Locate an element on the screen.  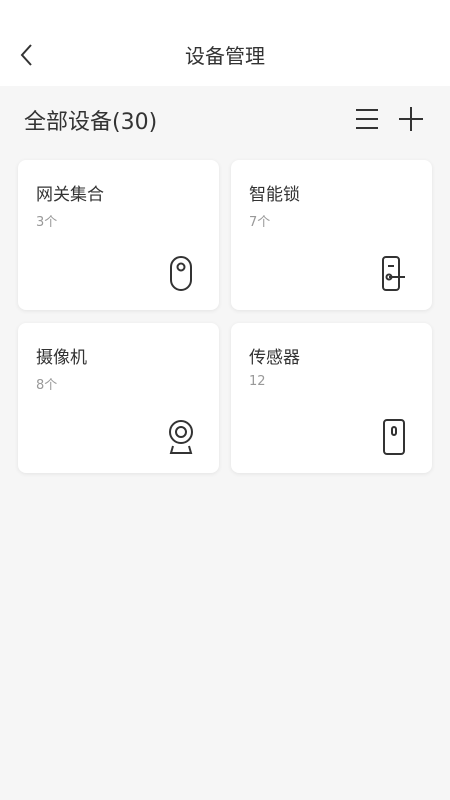
device-card-gateway: 网关集合 3个 is located at coordinates (118, 235).